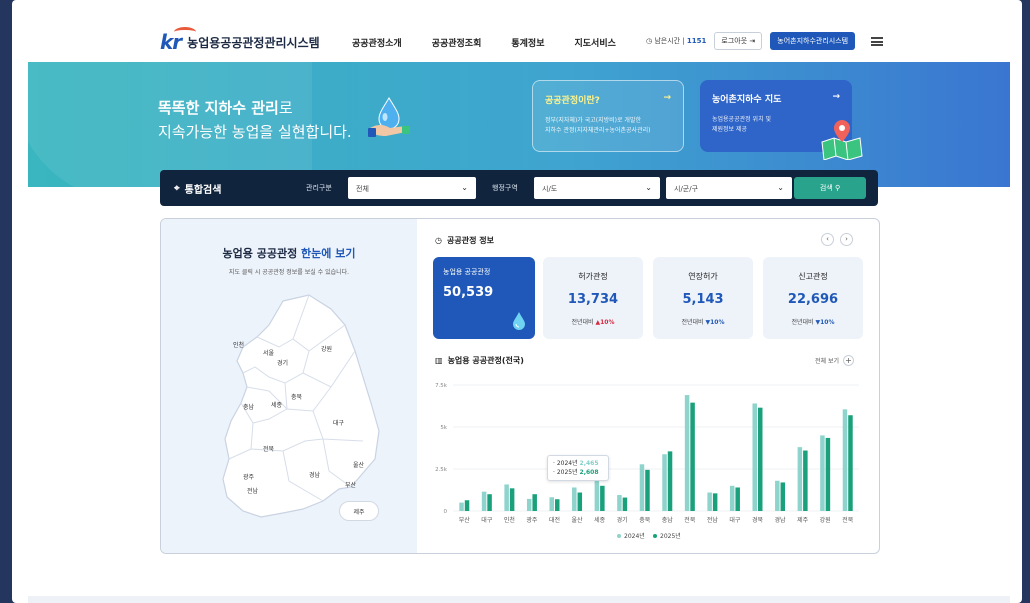 The image size is (1030, 603). What do you see at coordinates (441, 470) in the screenshot?
I see `y-tick-label: 2.5k` at bounding box center [441, 470].